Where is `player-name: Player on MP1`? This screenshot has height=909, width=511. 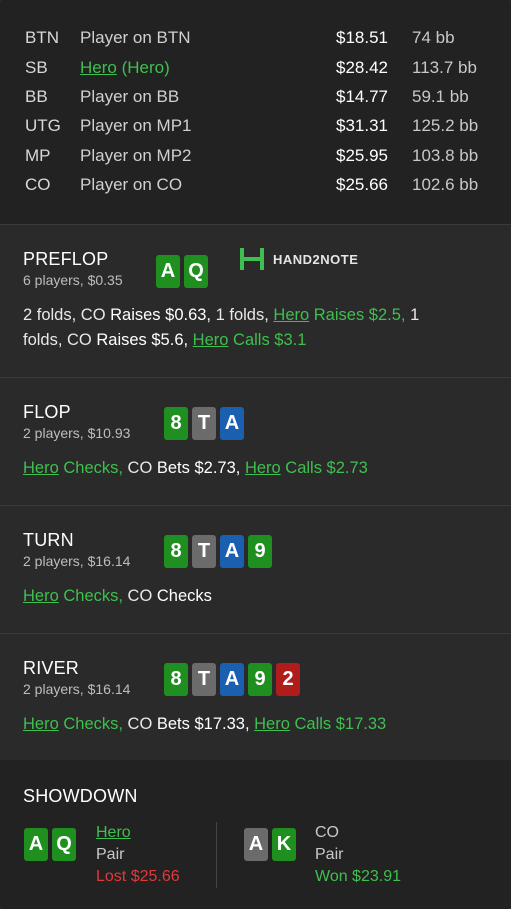 player-name: Player on MP1 is located at coordinates (136, 125).